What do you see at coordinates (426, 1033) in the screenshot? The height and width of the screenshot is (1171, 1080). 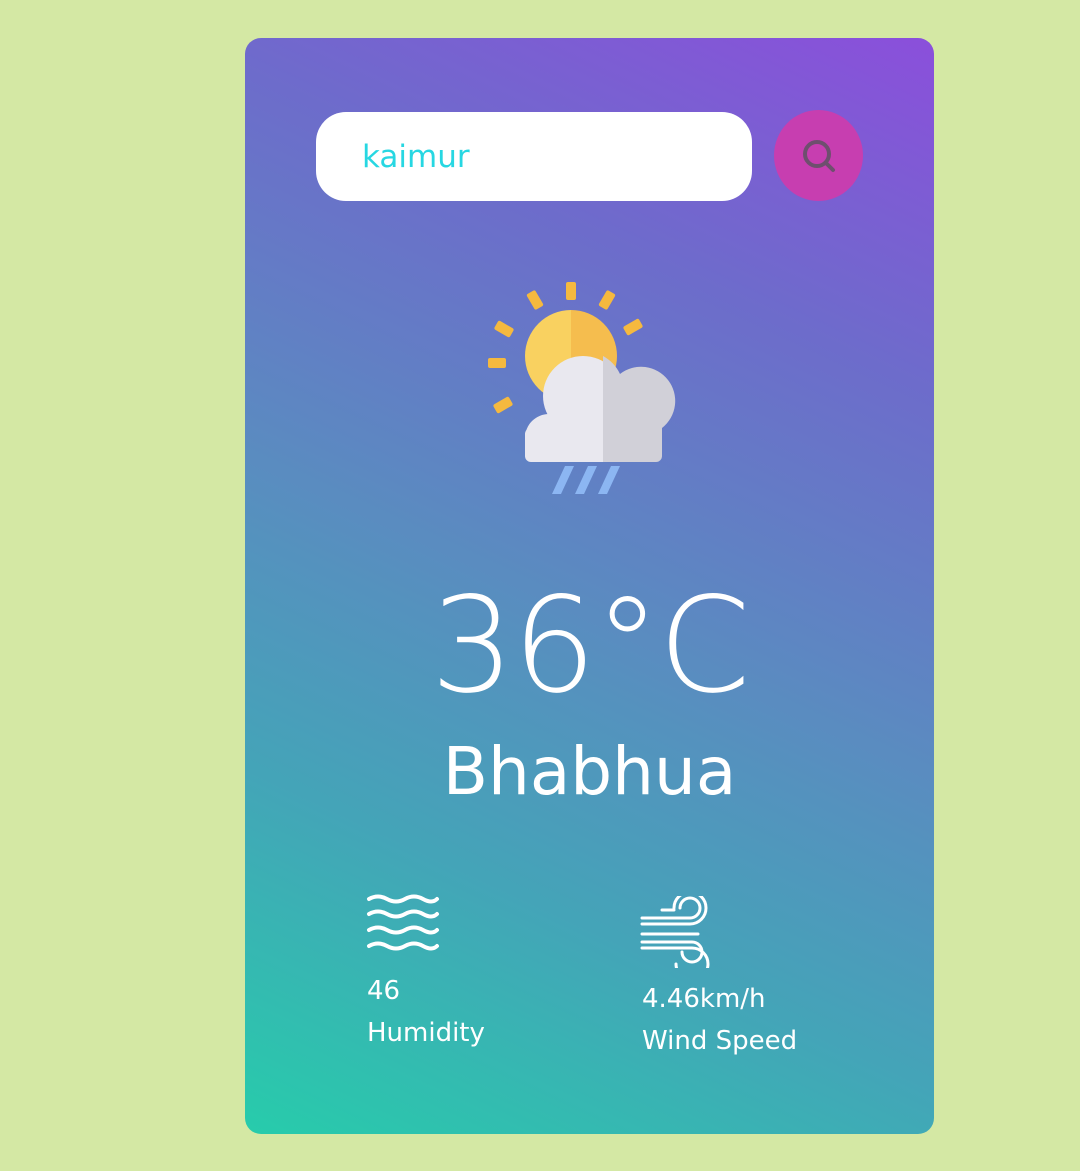 I see `humidity-label: Humidity` at bounding box center [426, 1033].